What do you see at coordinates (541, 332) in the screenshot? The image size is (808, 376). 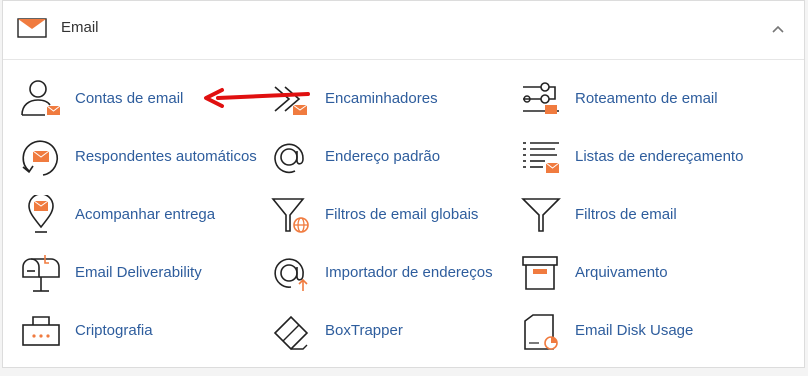 I see `disk-usage-icon` at bounding box center [541, 332].